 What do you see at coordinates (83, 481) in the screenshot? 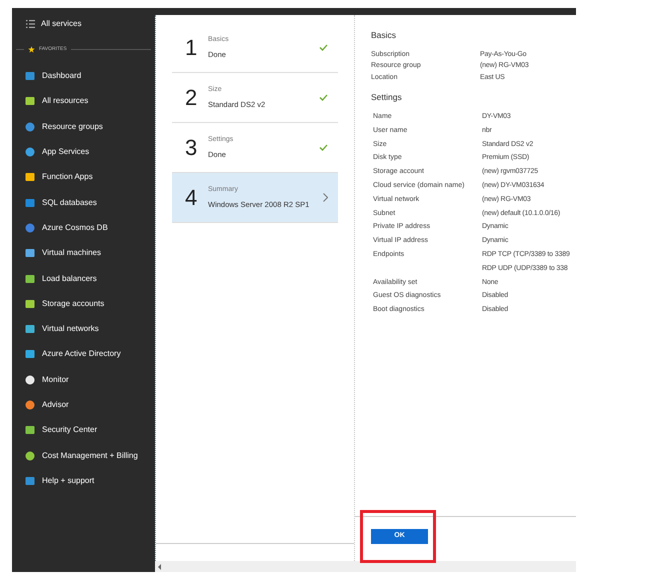
I see `sidebar-item: Help + support` at bounding box center [83, 481].